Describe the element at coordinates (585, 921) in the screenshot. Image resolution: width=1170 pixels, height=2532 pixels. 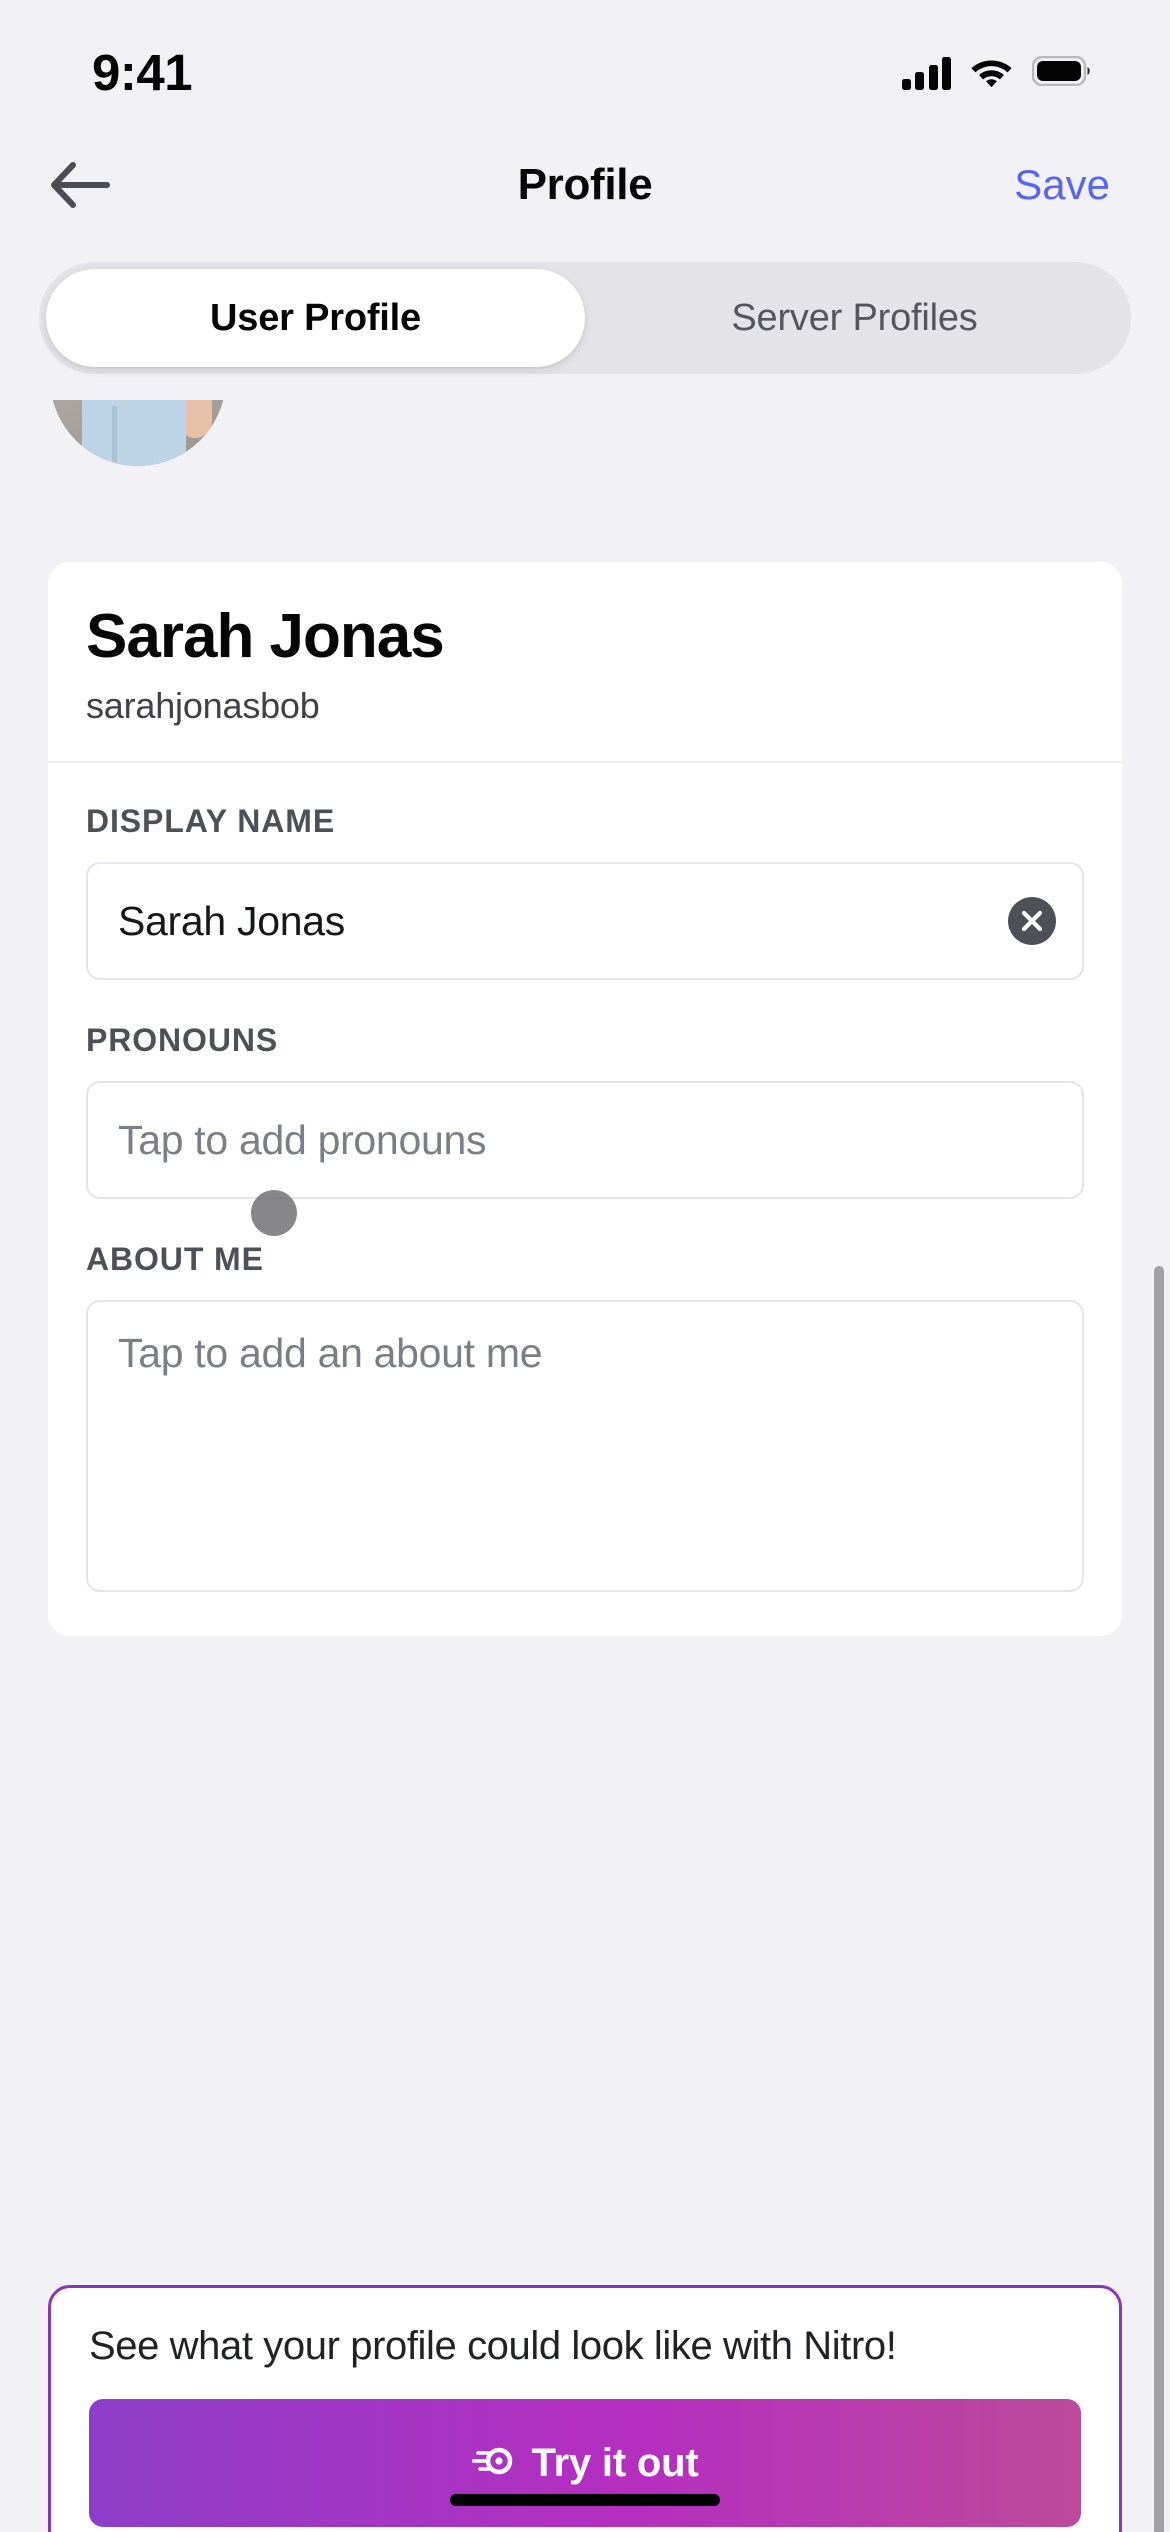
I see `display-name-input: Sarah Jonas` at that location.